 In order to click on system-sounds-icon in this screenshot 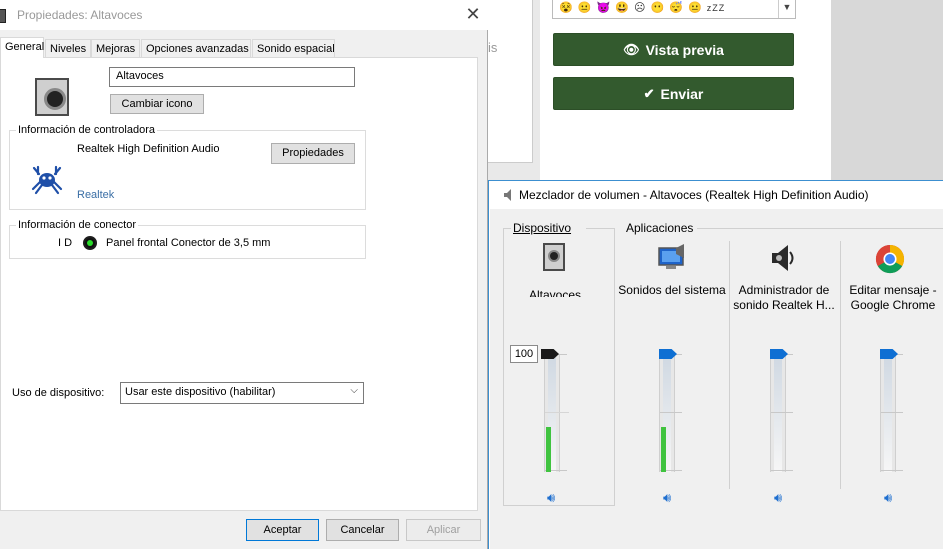, I will do `click(672, 258)`.